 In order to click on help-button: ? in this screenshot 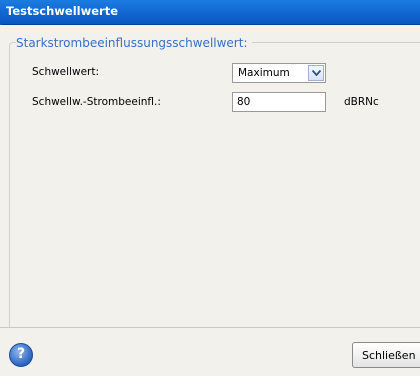, I will do `click(21, 355)`.